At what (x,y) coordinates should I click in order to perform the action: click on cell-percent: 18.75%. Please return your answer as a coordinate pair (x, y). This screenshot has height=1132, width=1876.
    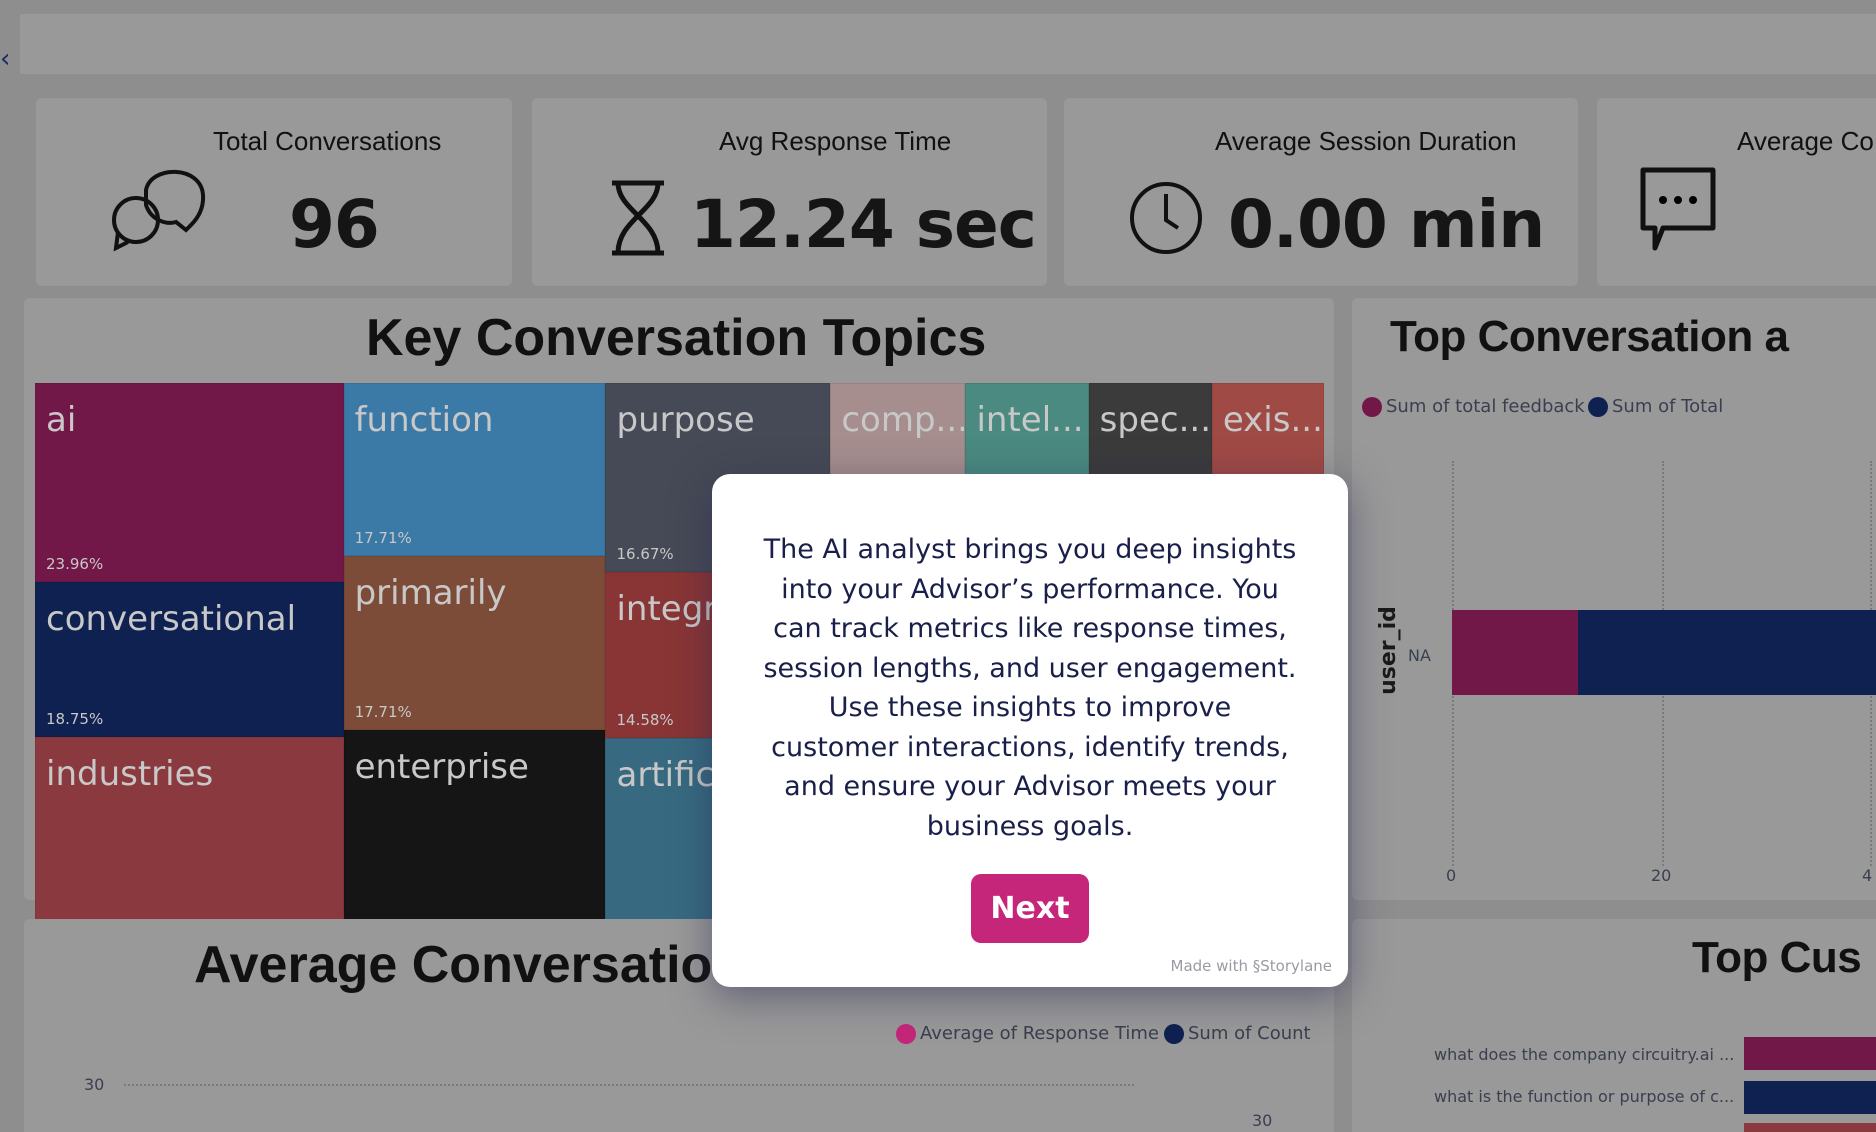
    Looking at the image, I should click on (75, 719).